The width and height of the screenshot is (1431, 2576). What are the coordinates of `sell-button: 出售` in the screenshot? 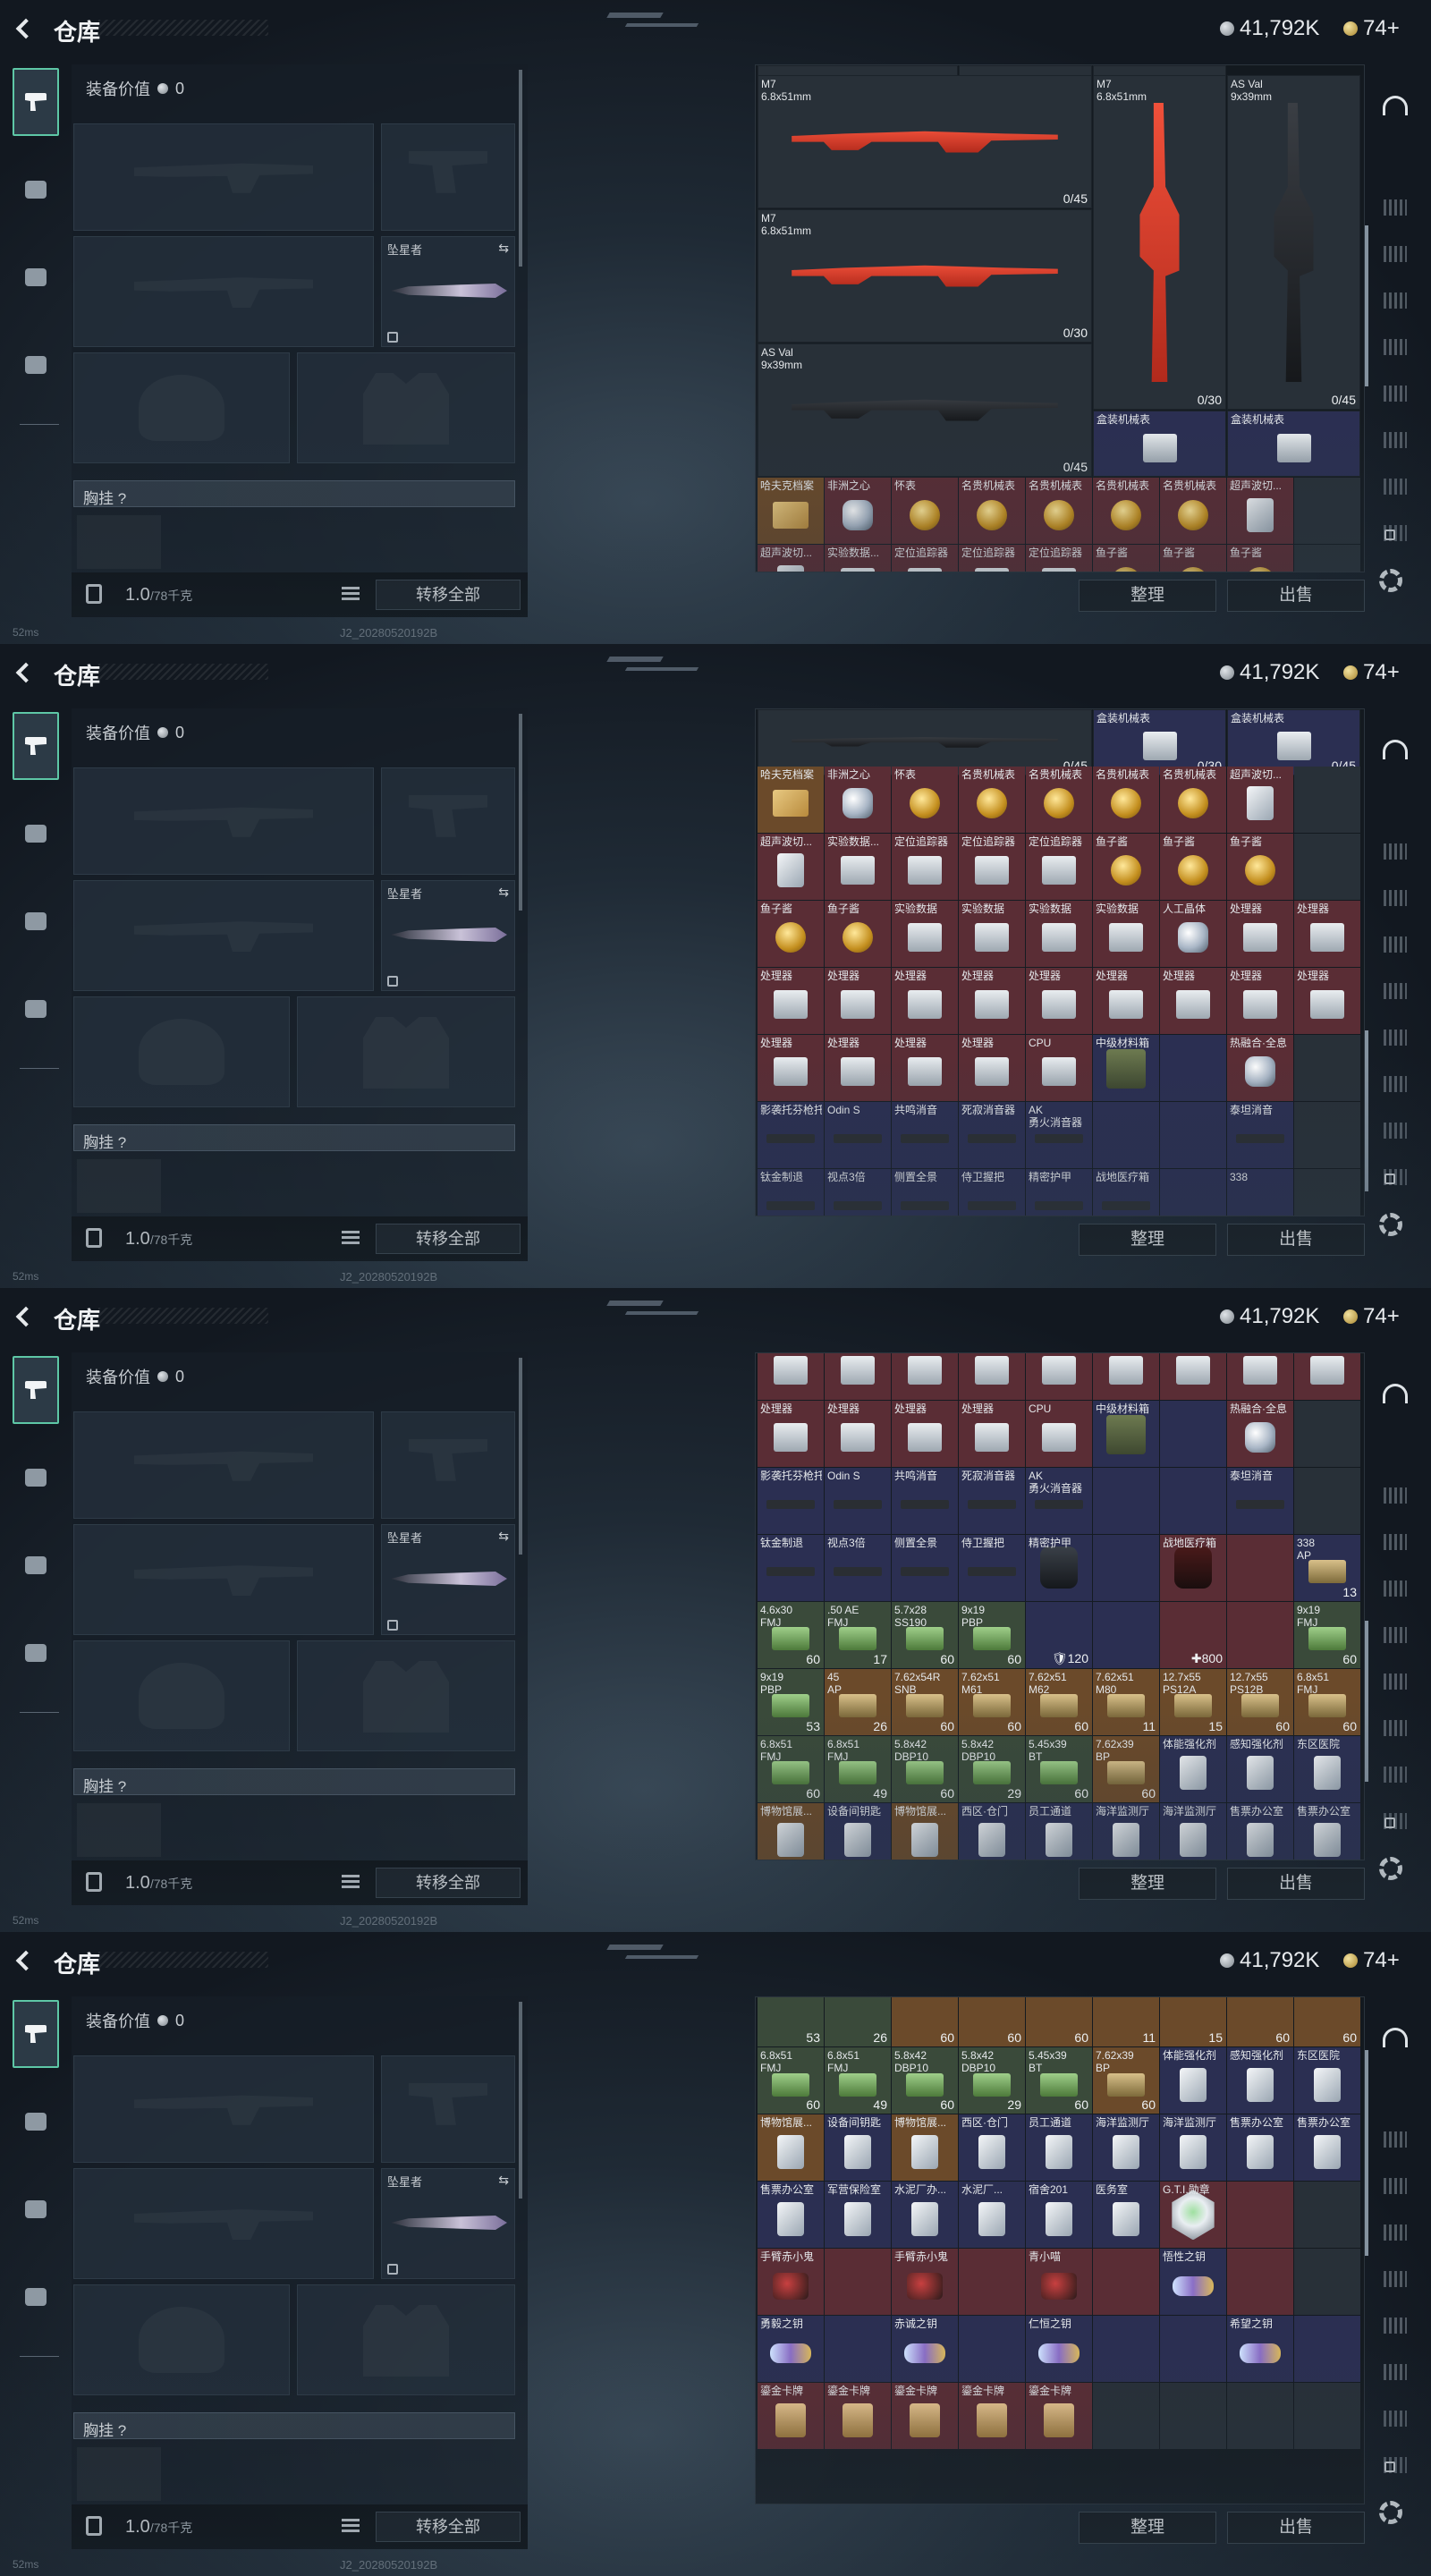 It's located at (1296, 2528).